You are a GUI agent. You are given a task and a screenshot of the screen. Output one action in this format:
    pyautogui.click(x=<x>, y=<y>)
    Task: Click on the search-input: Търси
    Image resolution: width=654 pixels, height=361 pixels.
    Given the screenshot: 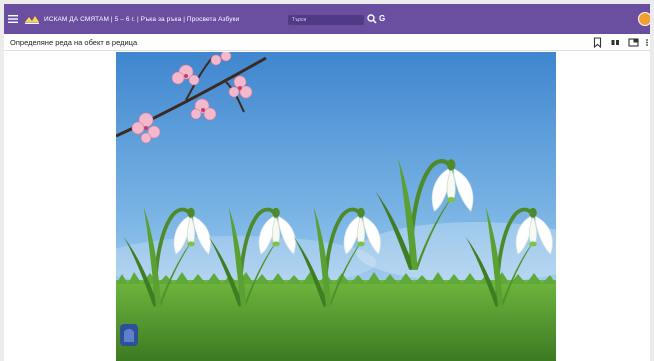 What is the action you would take?
    pyautogui.click(x=326, y=20)
    